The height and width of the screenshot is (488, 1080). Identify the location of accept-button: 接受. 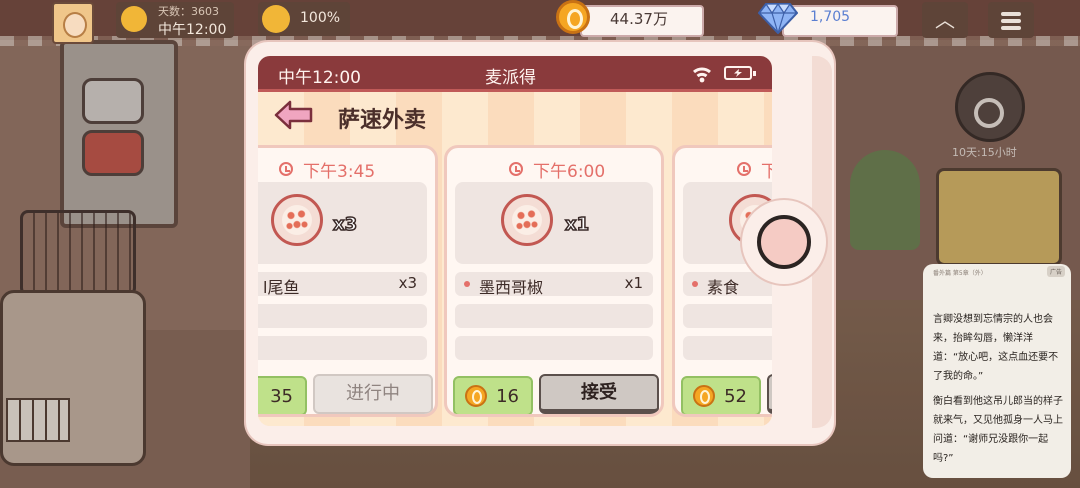
(599, 394).